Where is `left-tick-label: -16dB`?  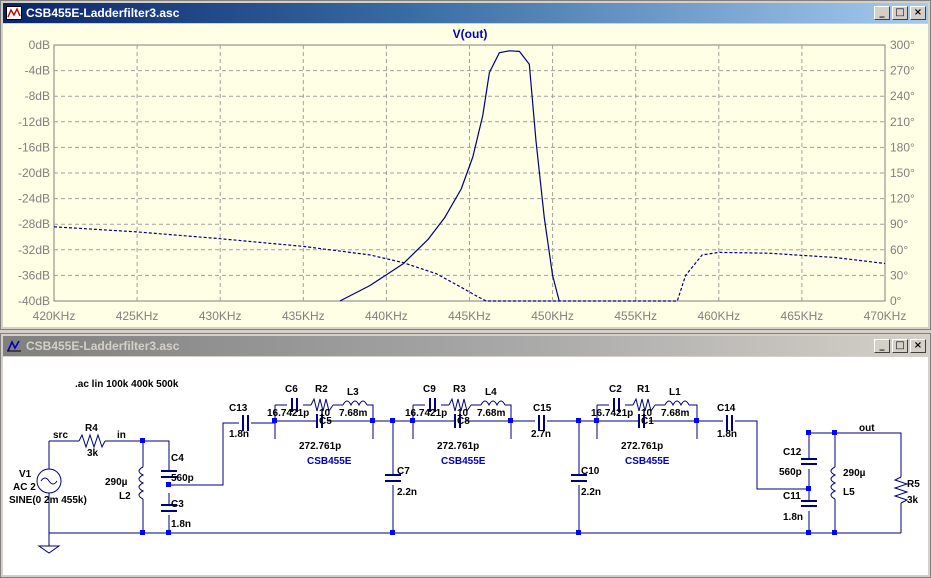
left-tick-label: -16dB is located at coordinates (34, 147).